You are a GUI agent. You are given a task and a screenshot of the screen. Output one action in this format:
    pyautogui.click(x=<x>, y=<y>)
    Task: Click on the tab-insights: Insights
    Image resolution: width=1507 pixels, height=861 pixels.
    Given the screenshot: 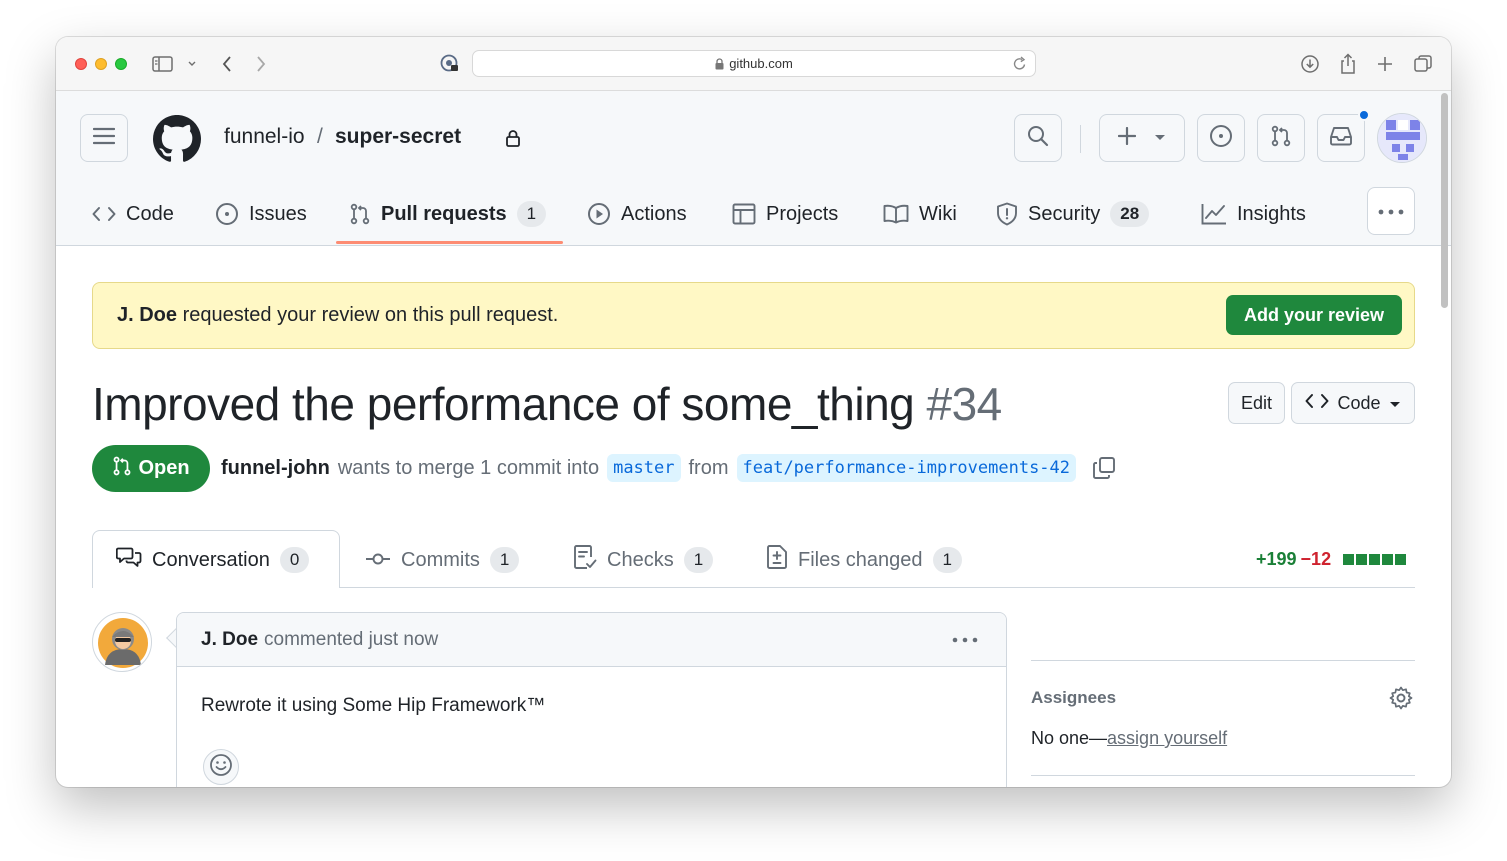 What is the action you would take?
    pyautogui.click(x=1253, y=214)
    